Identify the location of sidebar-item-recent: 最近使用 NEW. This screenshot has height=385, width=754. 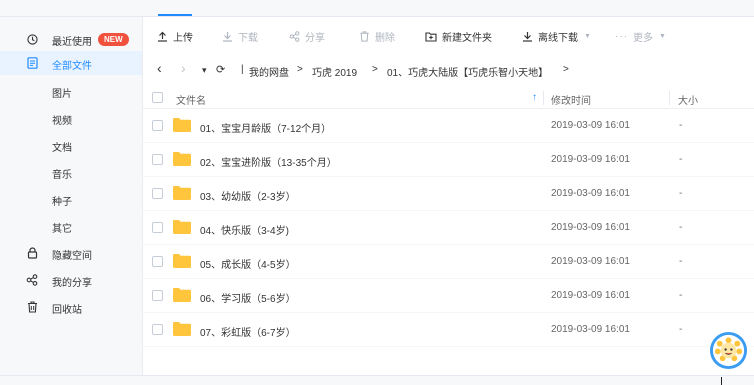
(71, 39).